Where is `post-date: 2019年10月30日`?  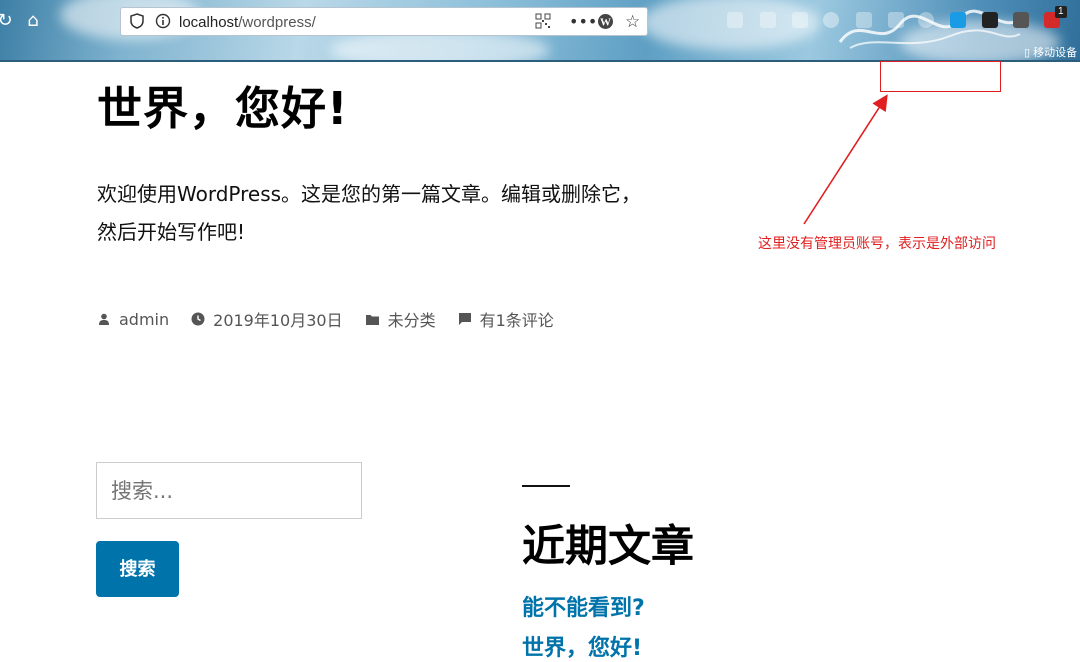 post-date: 2019年10月30日 is located at coordinates (267, 319).